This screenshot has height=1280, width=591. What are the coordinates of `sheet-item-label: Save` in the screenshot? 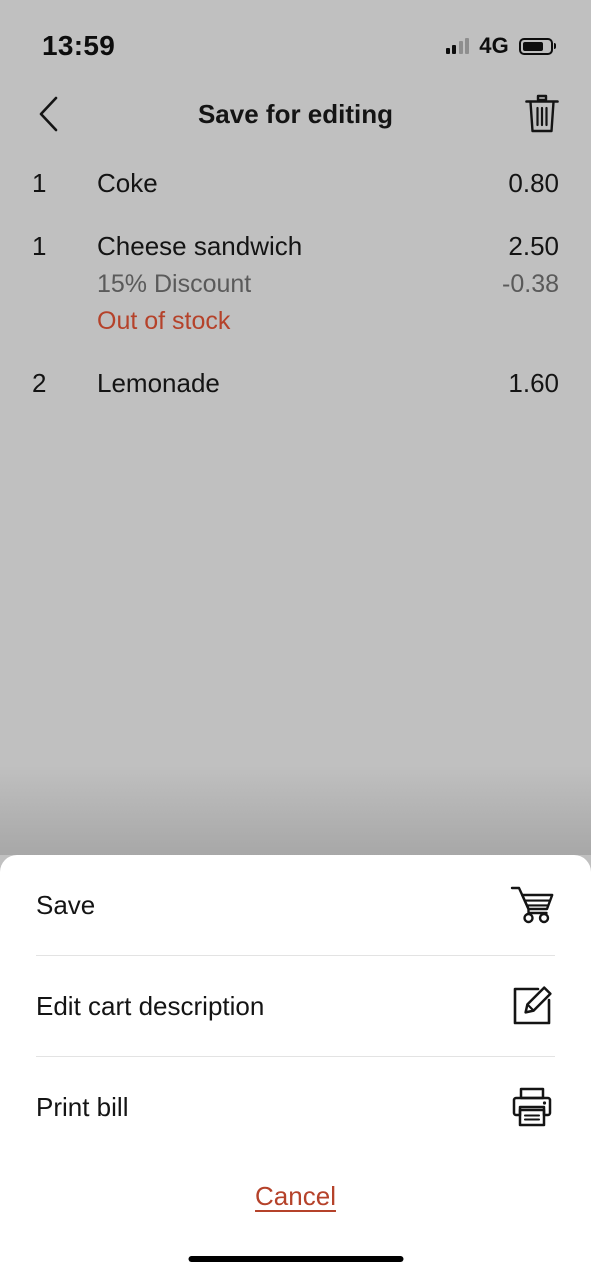 It's located at (66, 904).